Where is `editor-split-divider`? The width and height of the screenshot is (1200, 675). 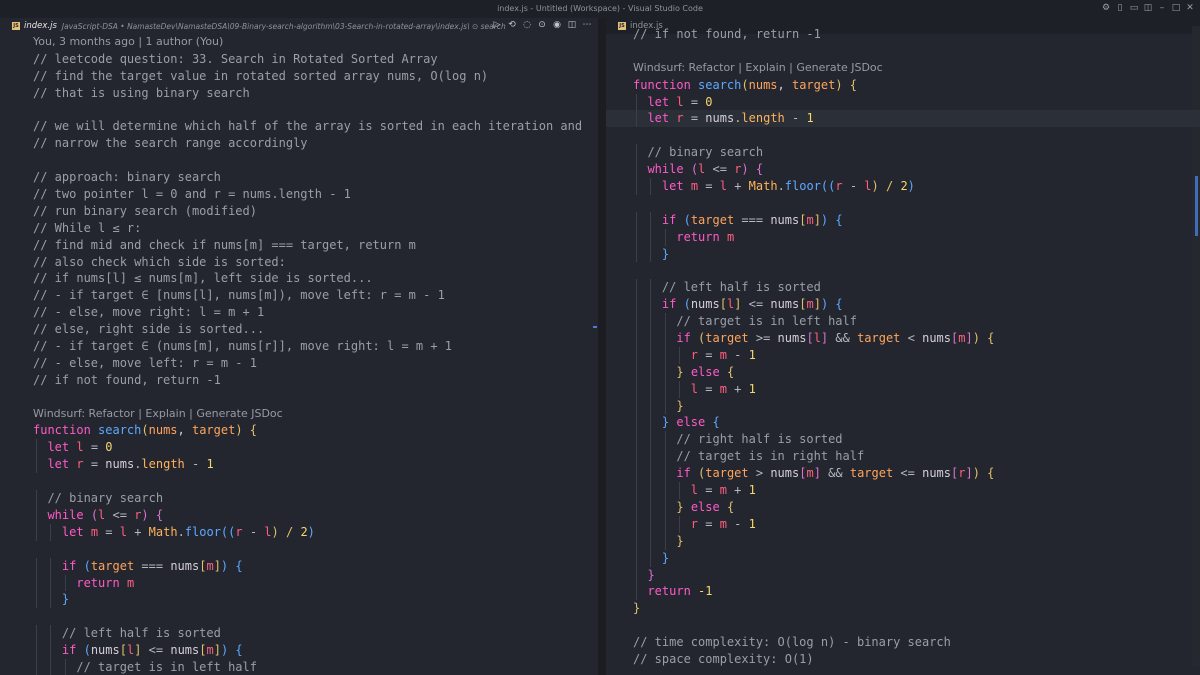
editor-split-divider is located at coordinates (602, 346).